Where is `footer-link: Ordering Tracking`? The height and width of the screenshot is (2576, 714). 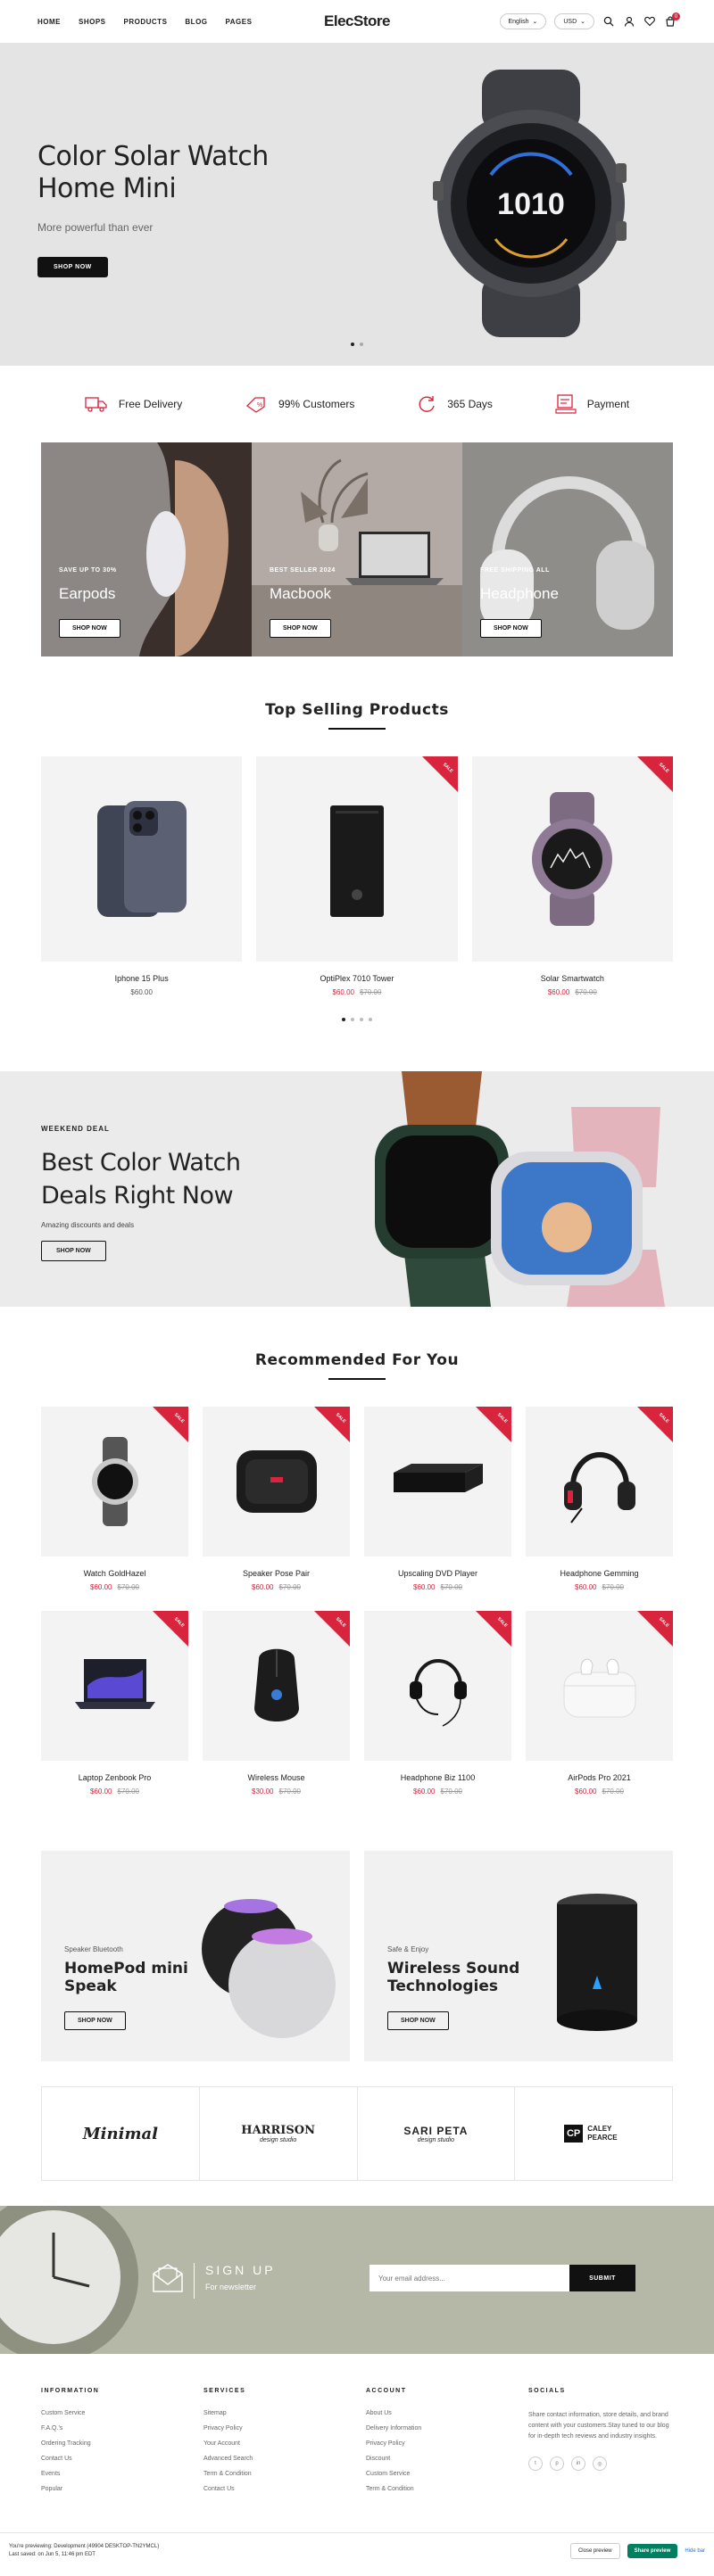
footer-link: Ordering Tracking is located at coordinates (113, 2443).